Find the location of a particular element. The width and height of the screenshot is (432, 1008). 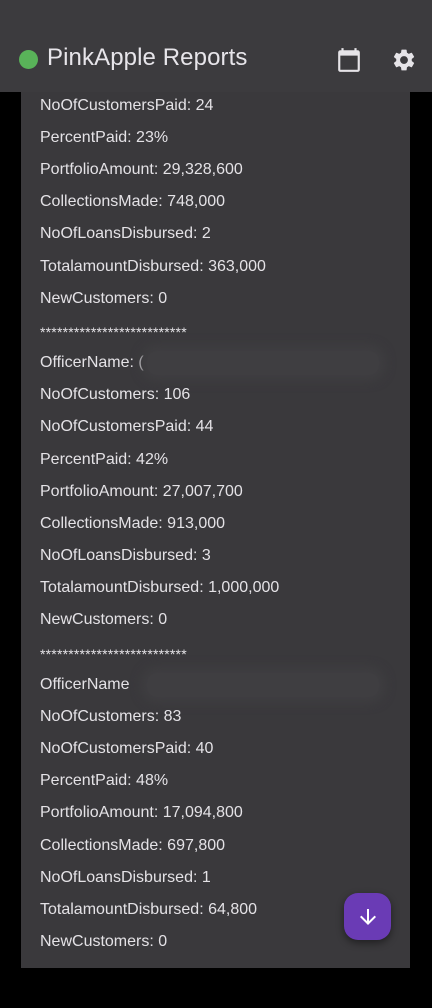

report-line: TotalamountDisbursed: 1,000,000 is located at coordinates (160, 587).